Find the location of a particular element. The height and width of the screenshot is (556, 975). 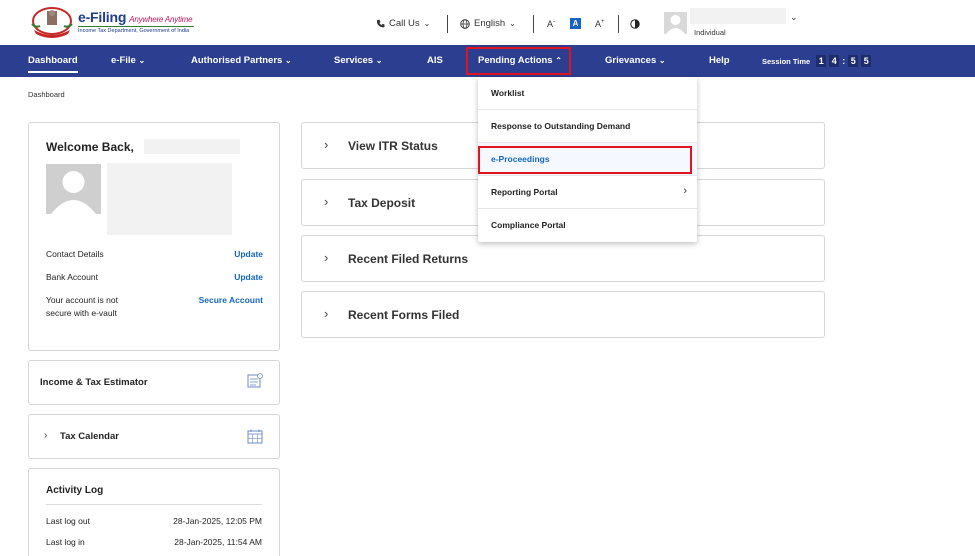

user-menu-chevron-icon: ⌄ is located at coordinates (794, 17).